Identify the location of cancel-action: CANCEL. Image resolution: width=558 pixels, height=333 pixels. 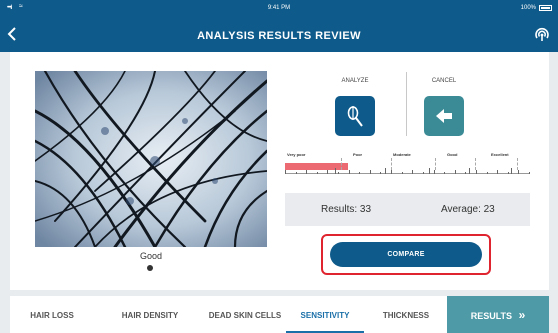
(444, 107).